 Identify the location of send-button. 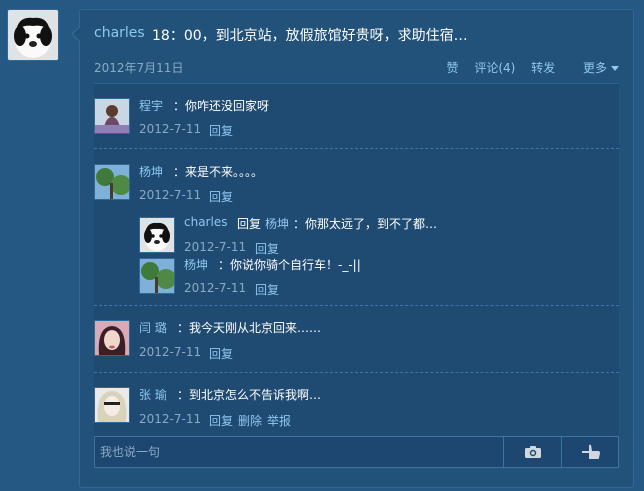
(590, 452).